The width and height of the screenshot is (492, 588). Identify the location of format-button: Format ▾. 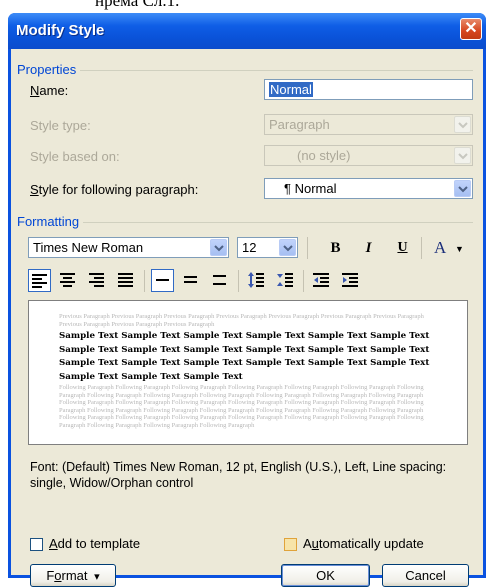
(73, 575).